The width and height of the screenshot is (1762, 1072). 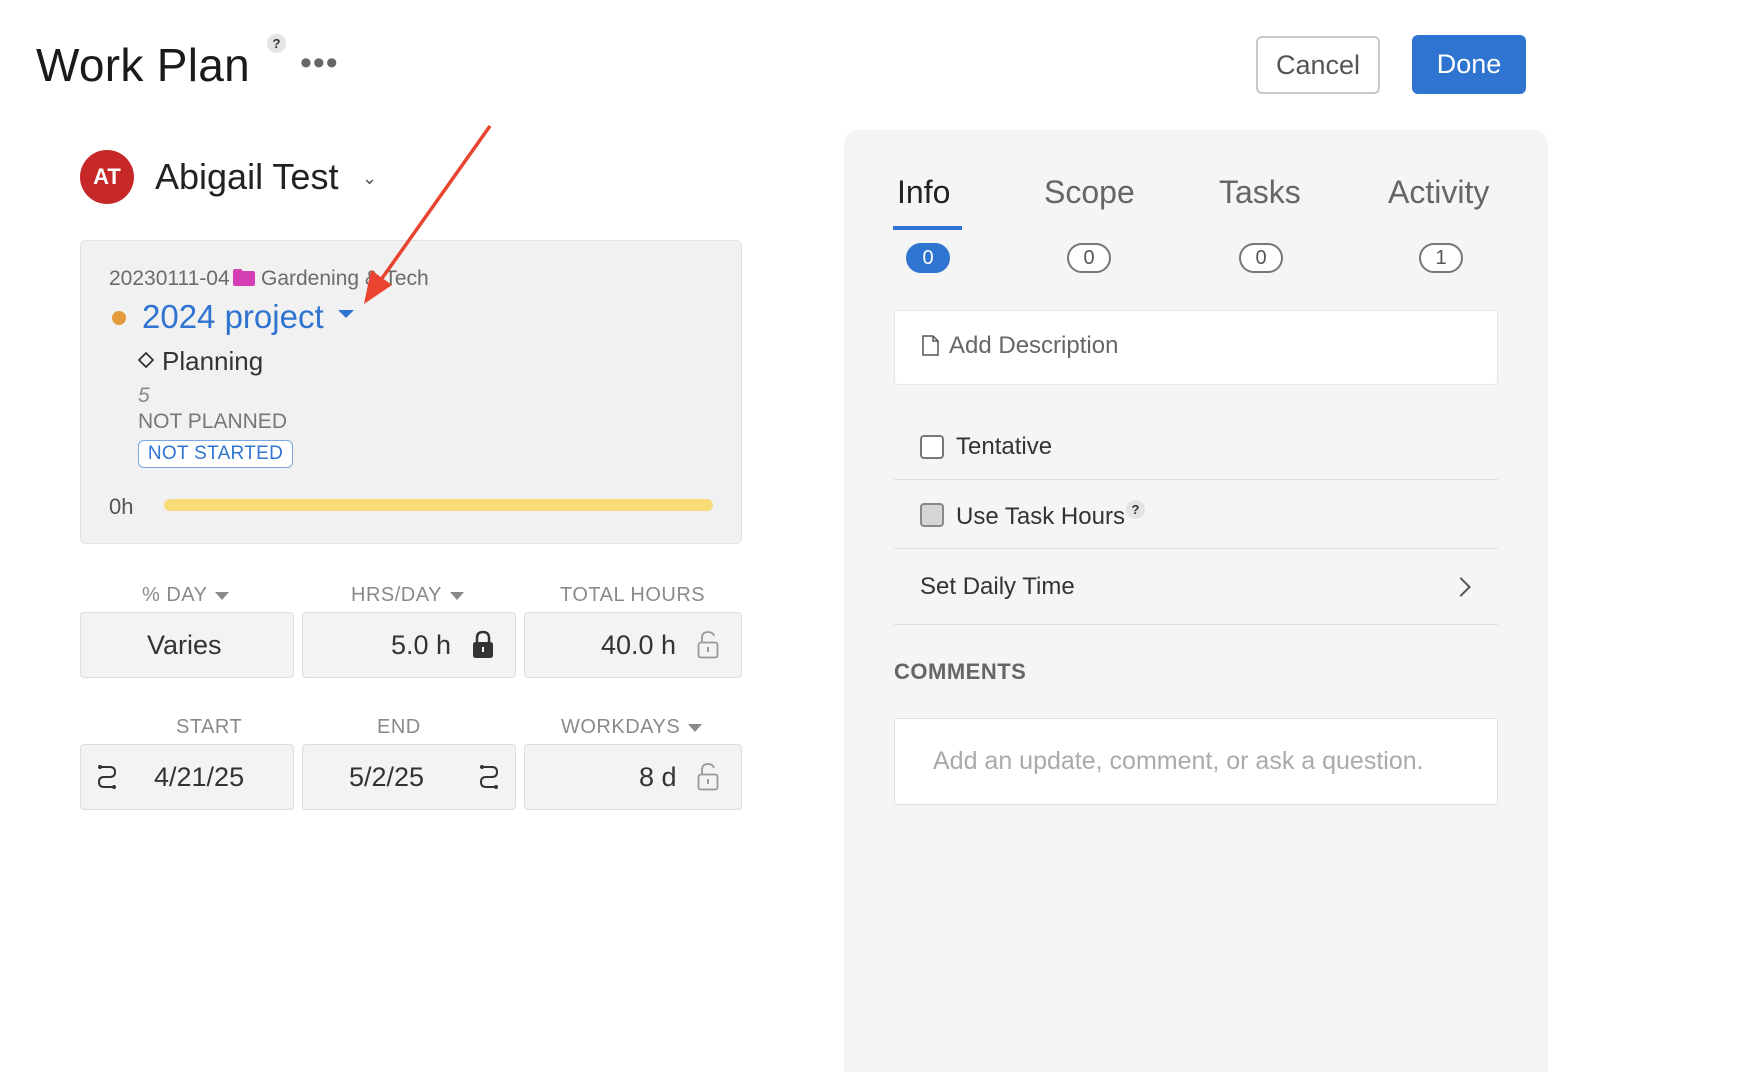 I want to click on document-icon, so click(x=930, y=345).